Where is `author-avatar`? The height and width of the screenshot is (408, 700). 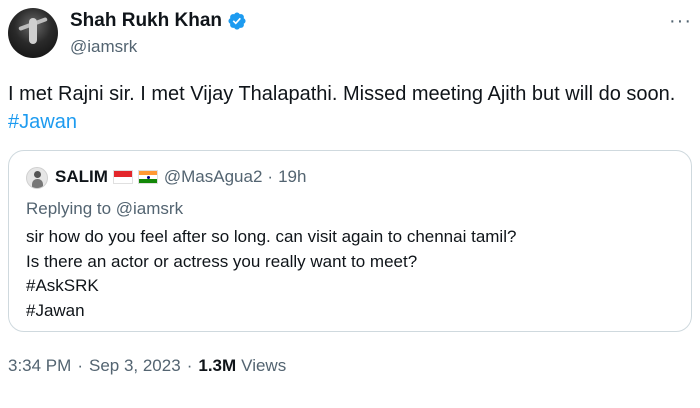 author-avatar is located at coordinates (33, 33).